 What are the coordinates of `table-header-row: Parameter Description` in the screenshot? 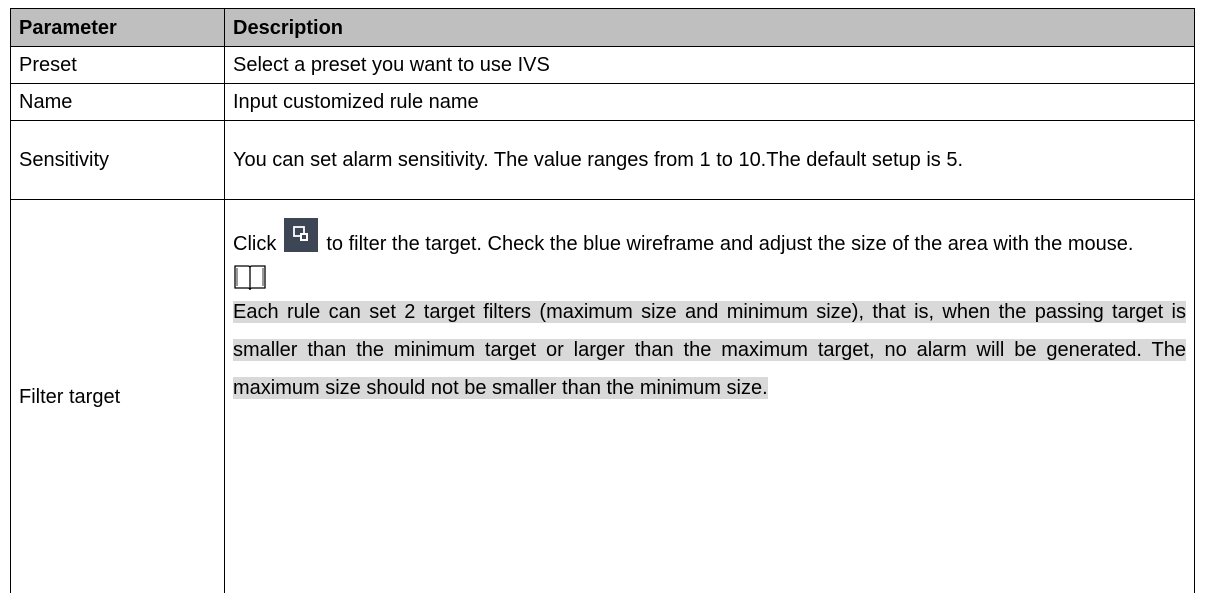 It's located at (603, 28).